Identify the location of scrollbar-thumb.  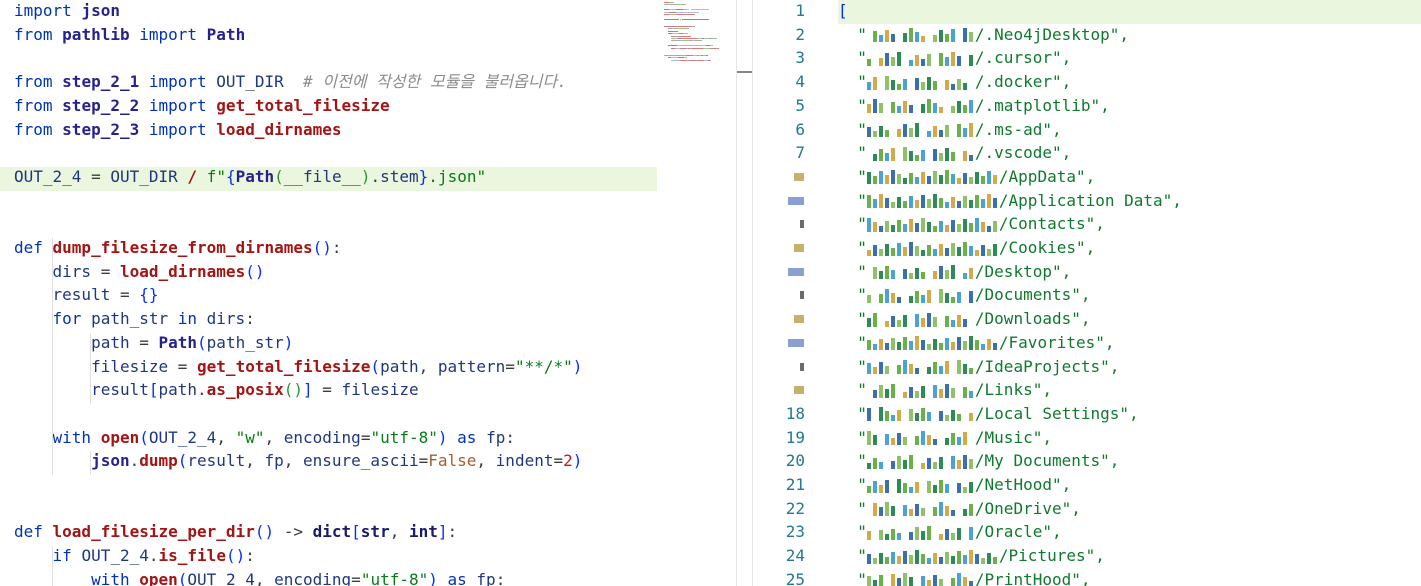
(744, 72).